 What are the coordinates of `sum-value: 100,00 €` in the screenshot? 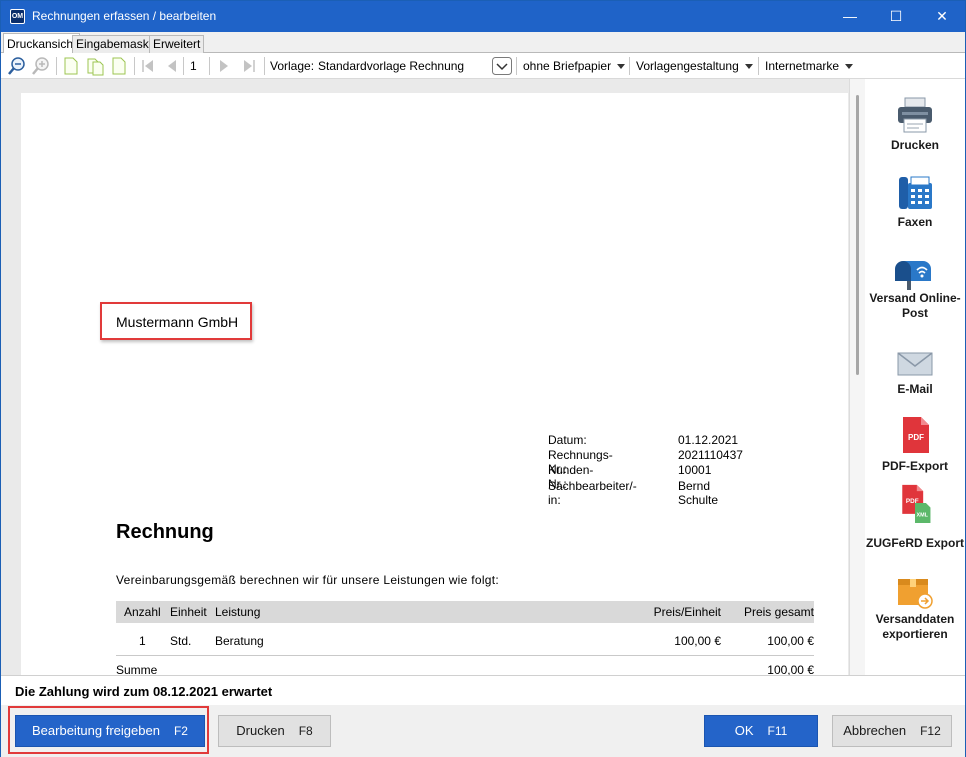 It's located at (790, 669).